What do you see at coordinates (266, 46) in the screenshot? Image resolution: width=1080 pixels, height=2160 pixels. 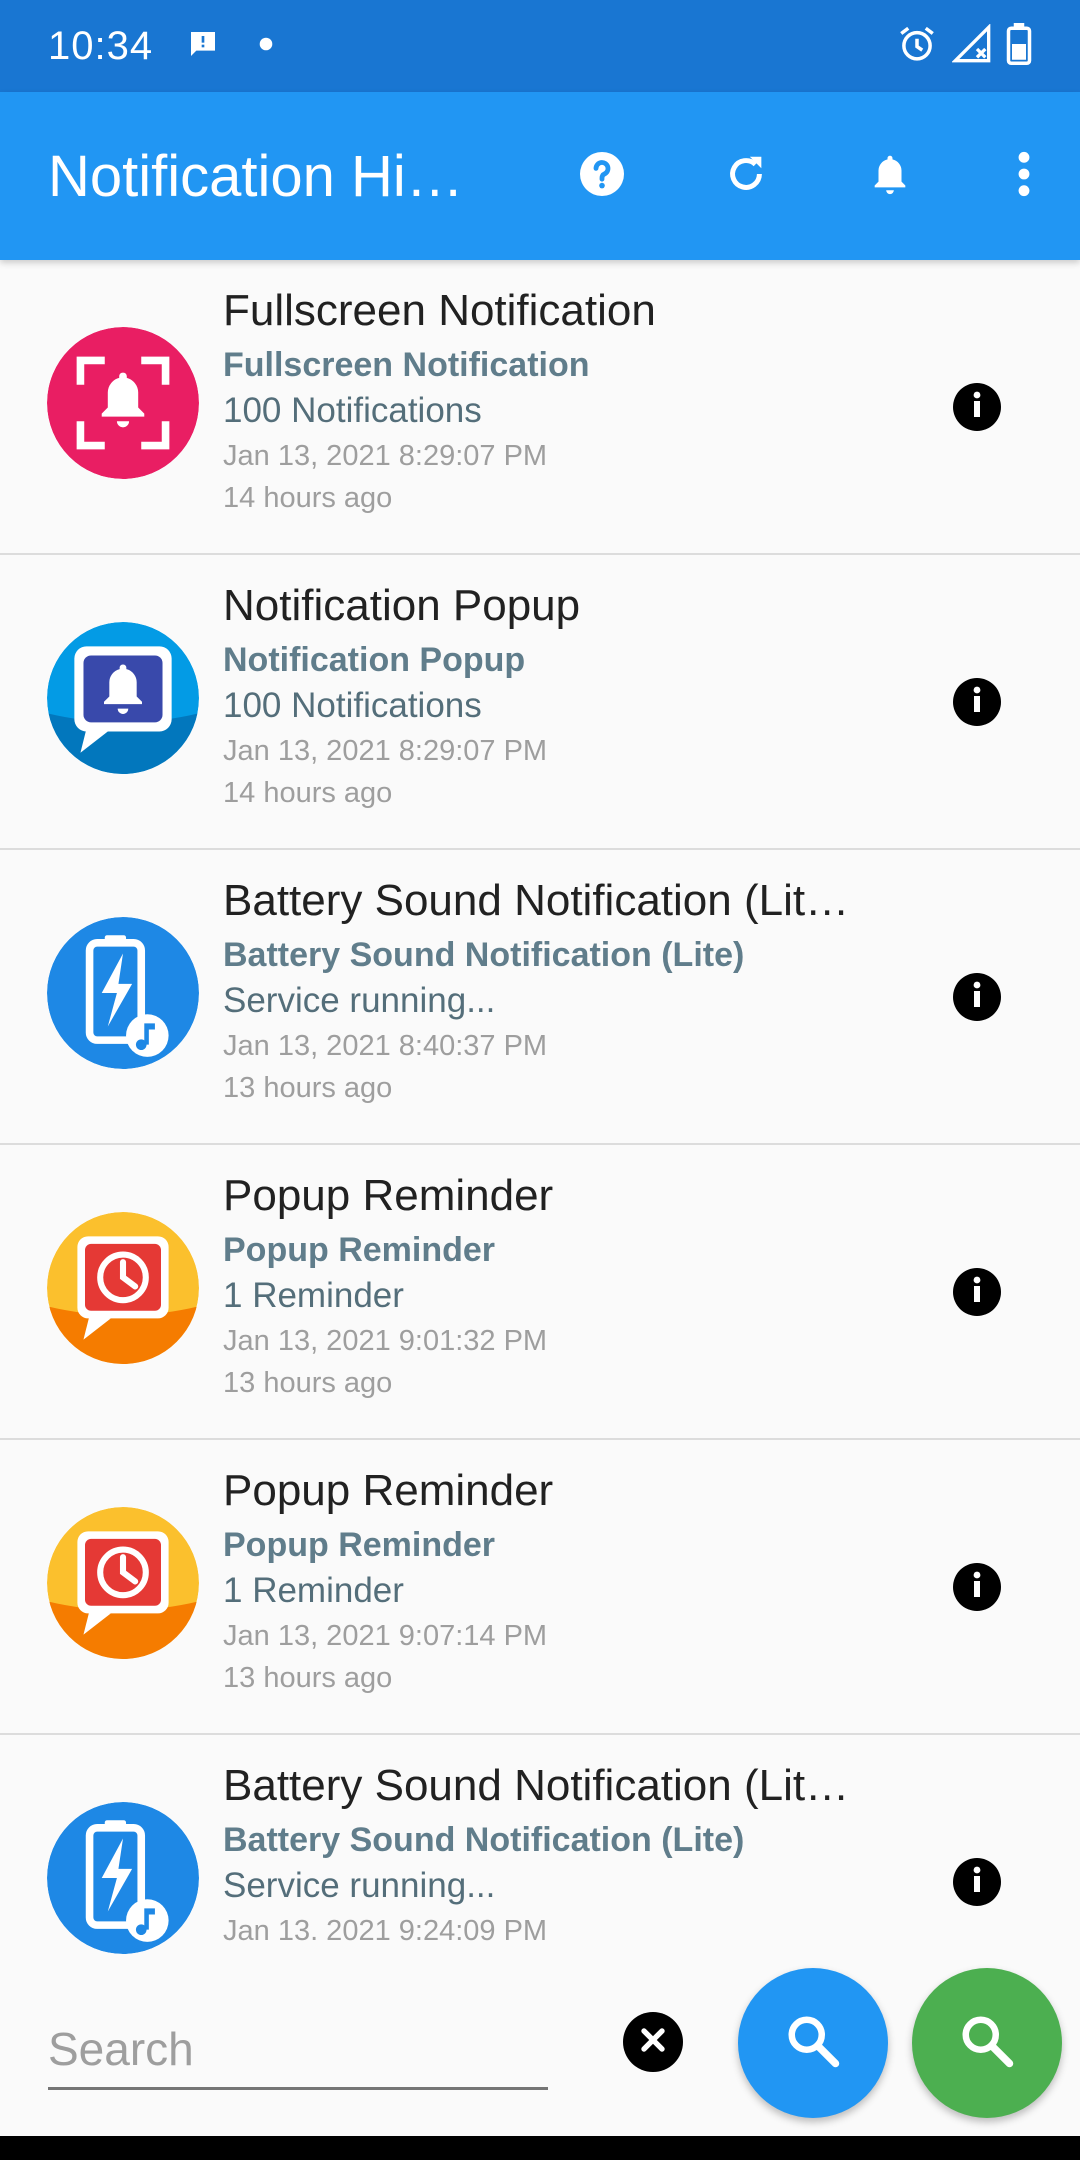 I see `dot-icon` at bounding box center [266, 46].